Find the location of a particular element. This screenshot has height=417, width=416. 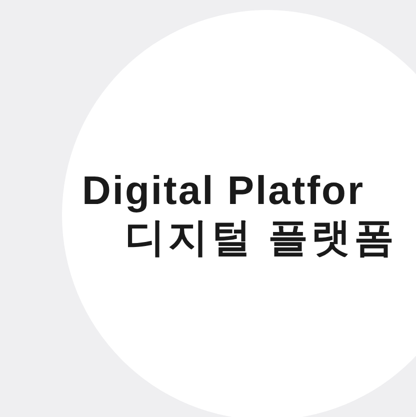

heading-title: Digital Platfor is located at coordinates (223, 191).